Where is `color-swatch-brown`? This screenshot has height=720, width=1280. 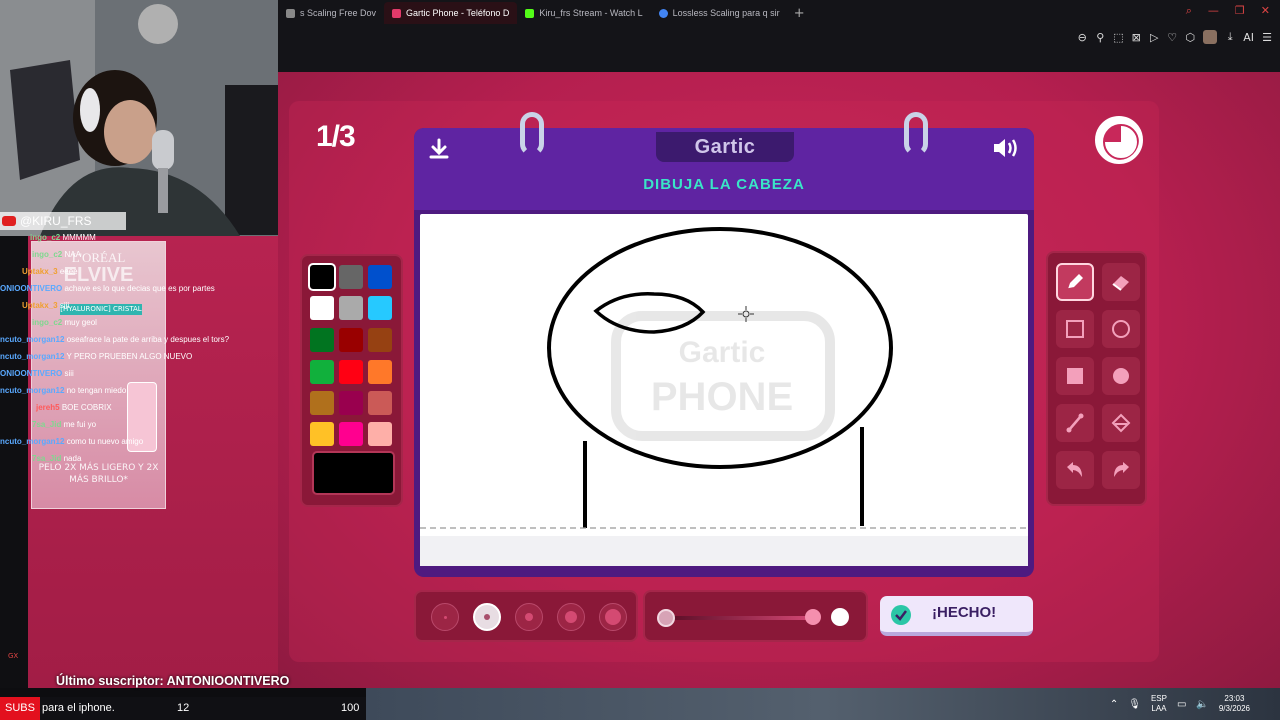 color-swatch-brown is located at coordinates (380, 340).